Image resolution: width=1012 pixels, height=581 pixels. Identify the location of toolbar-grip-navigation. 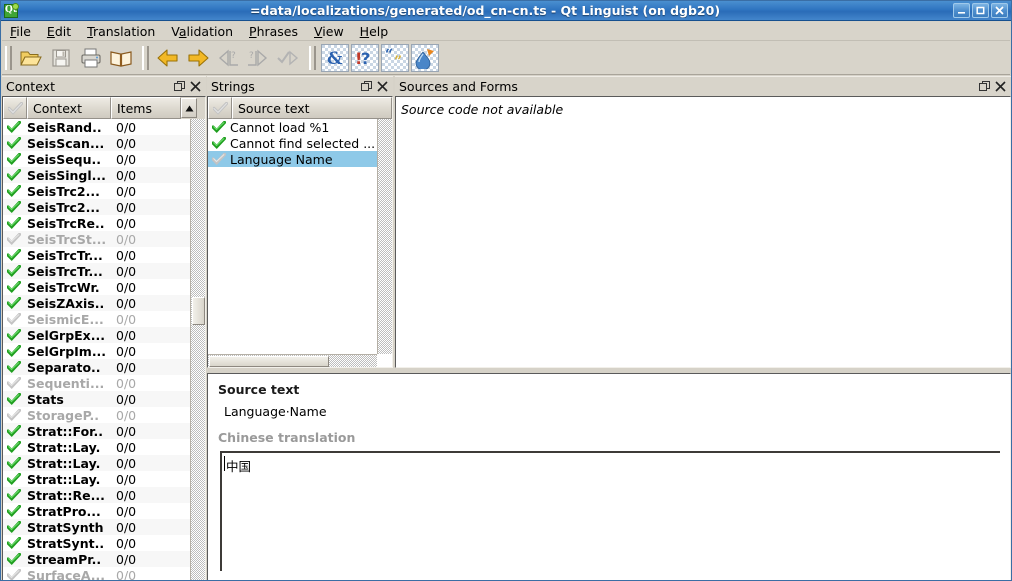
(145, 57).